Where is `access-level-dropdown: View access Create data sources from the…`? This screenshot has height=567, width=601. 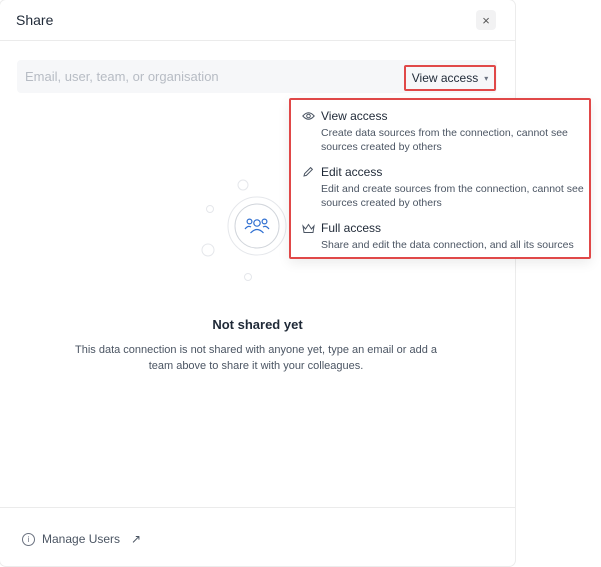
access-level-dropdown: View access Create data sources from the… is located at coordinates (440, 178).